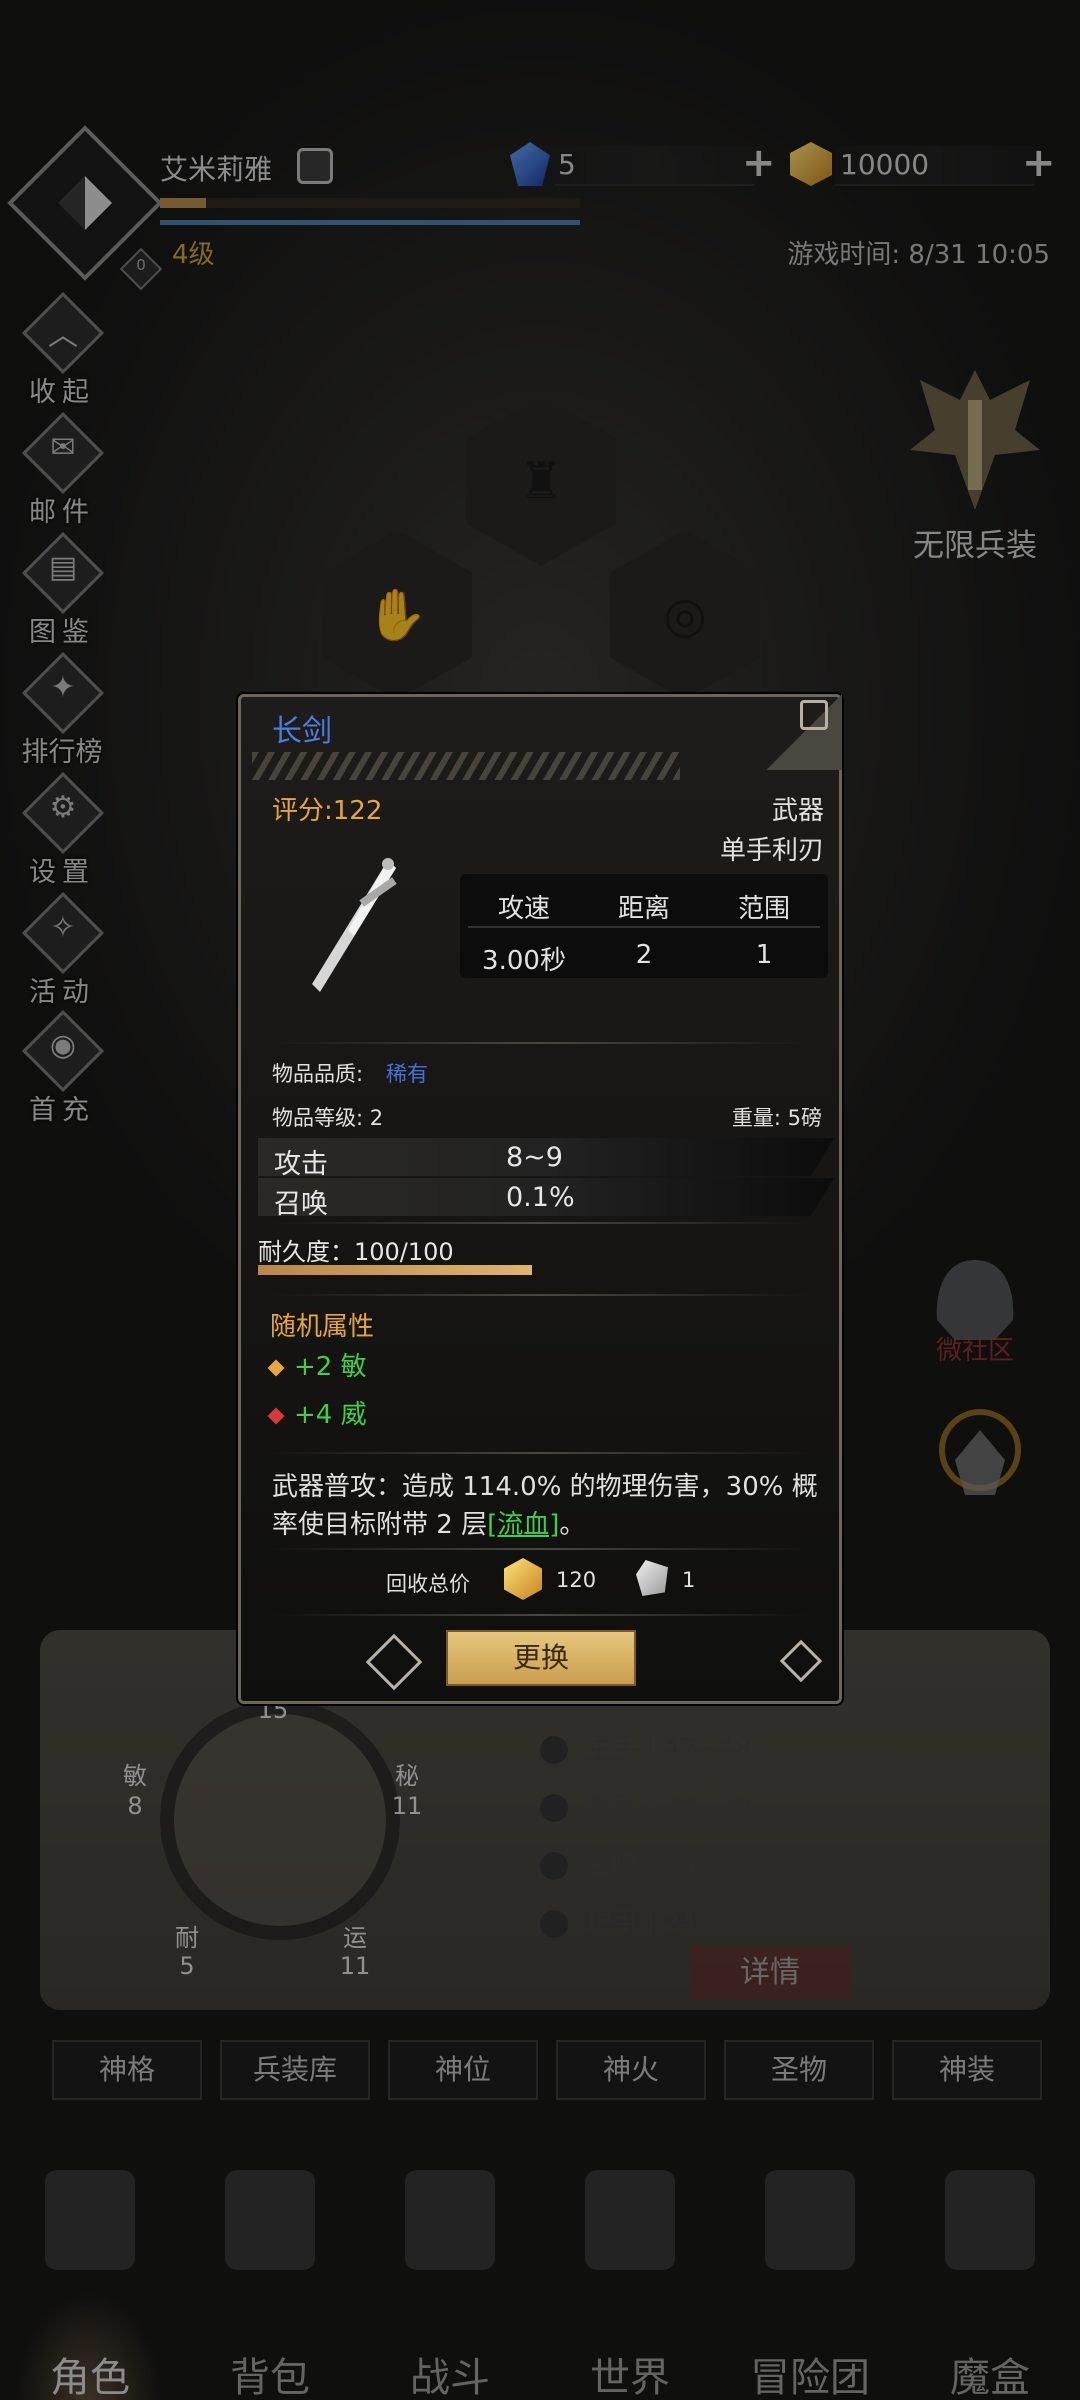 The width and height of the screenshot is (1080, 2400). Describe the element at coordinates (644, 955) in the screenshot. I see `table-value-distance: 2` at that location.